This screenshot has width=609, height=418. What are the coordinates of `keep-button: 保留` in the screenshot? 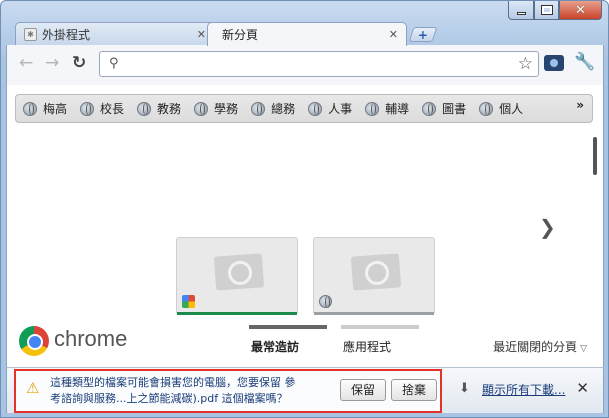 It's located at (363, 390).